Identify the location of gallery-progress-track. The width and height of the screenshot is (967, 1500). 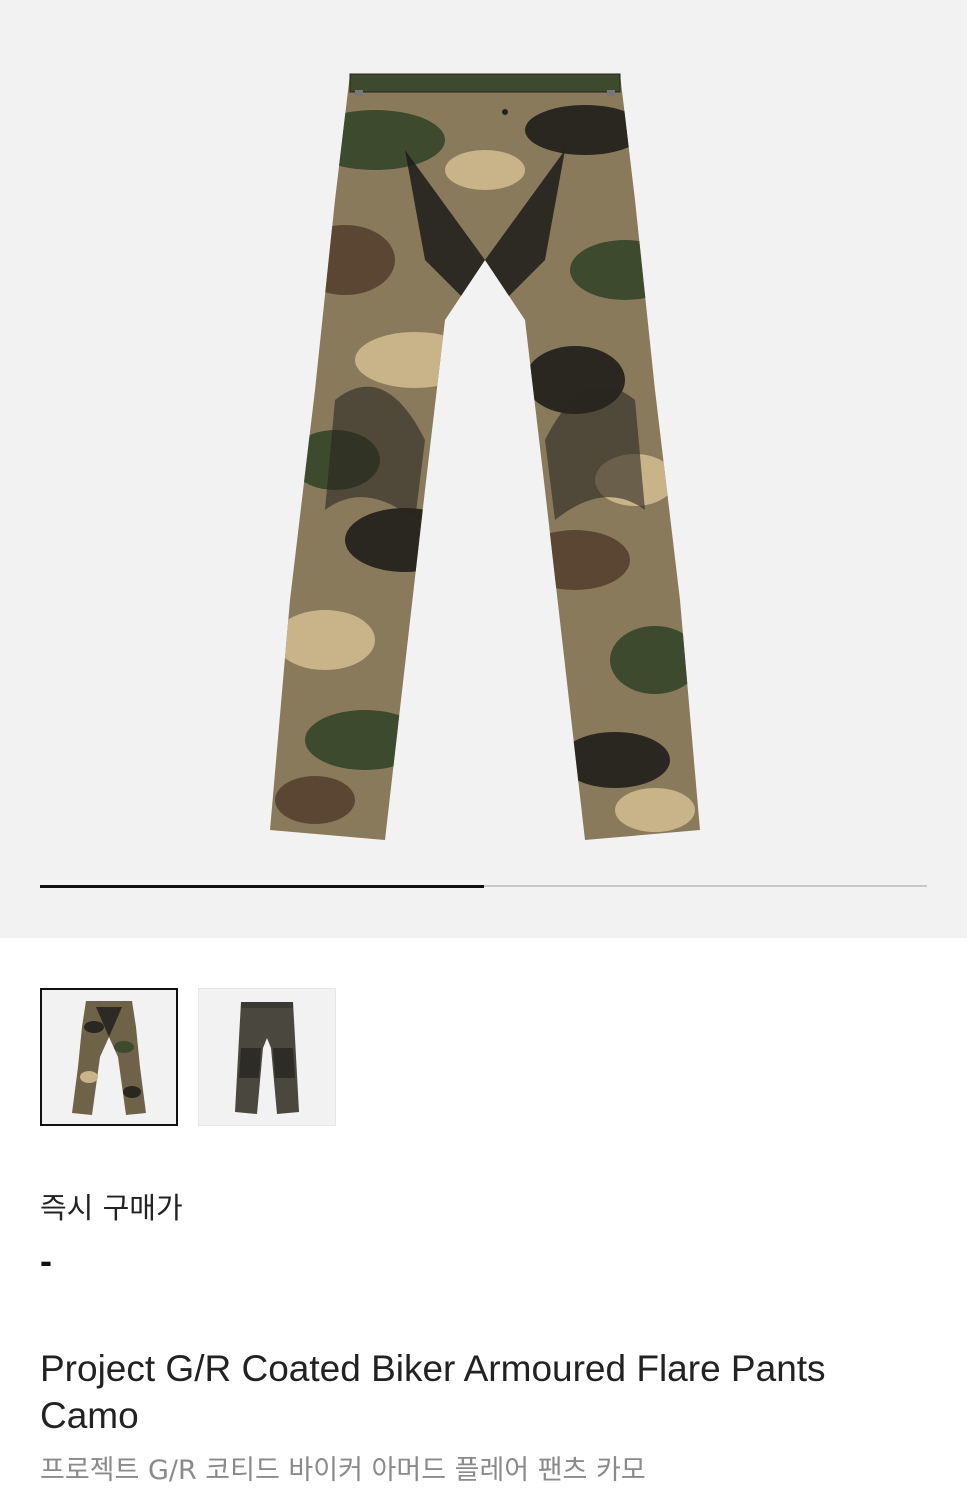
(483, 886).